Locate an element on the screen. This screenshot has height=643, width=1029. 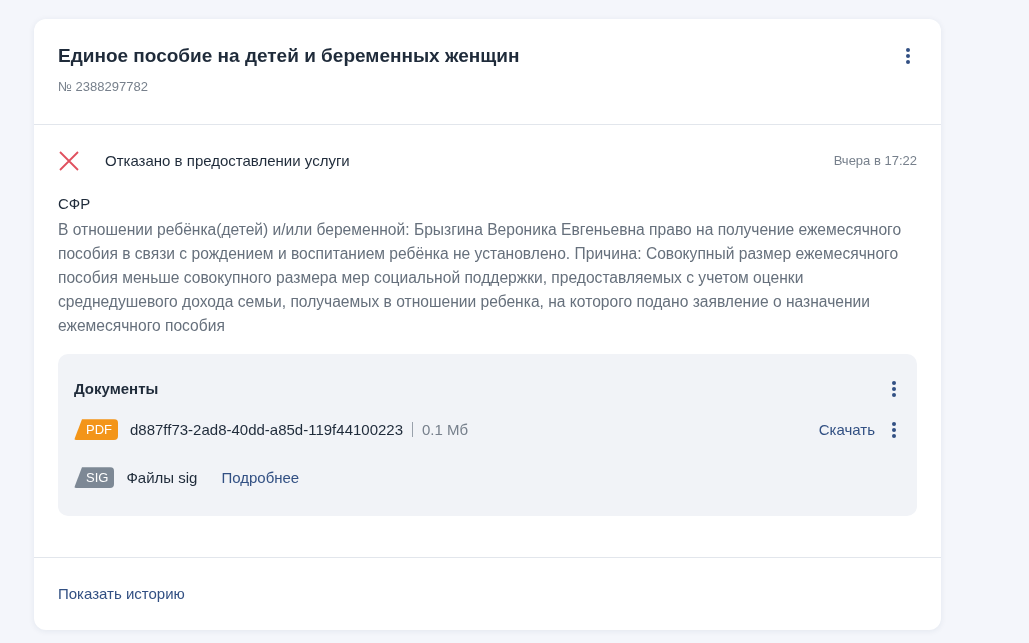
file-name: Файлы sig is located at coordinates (162, 478).